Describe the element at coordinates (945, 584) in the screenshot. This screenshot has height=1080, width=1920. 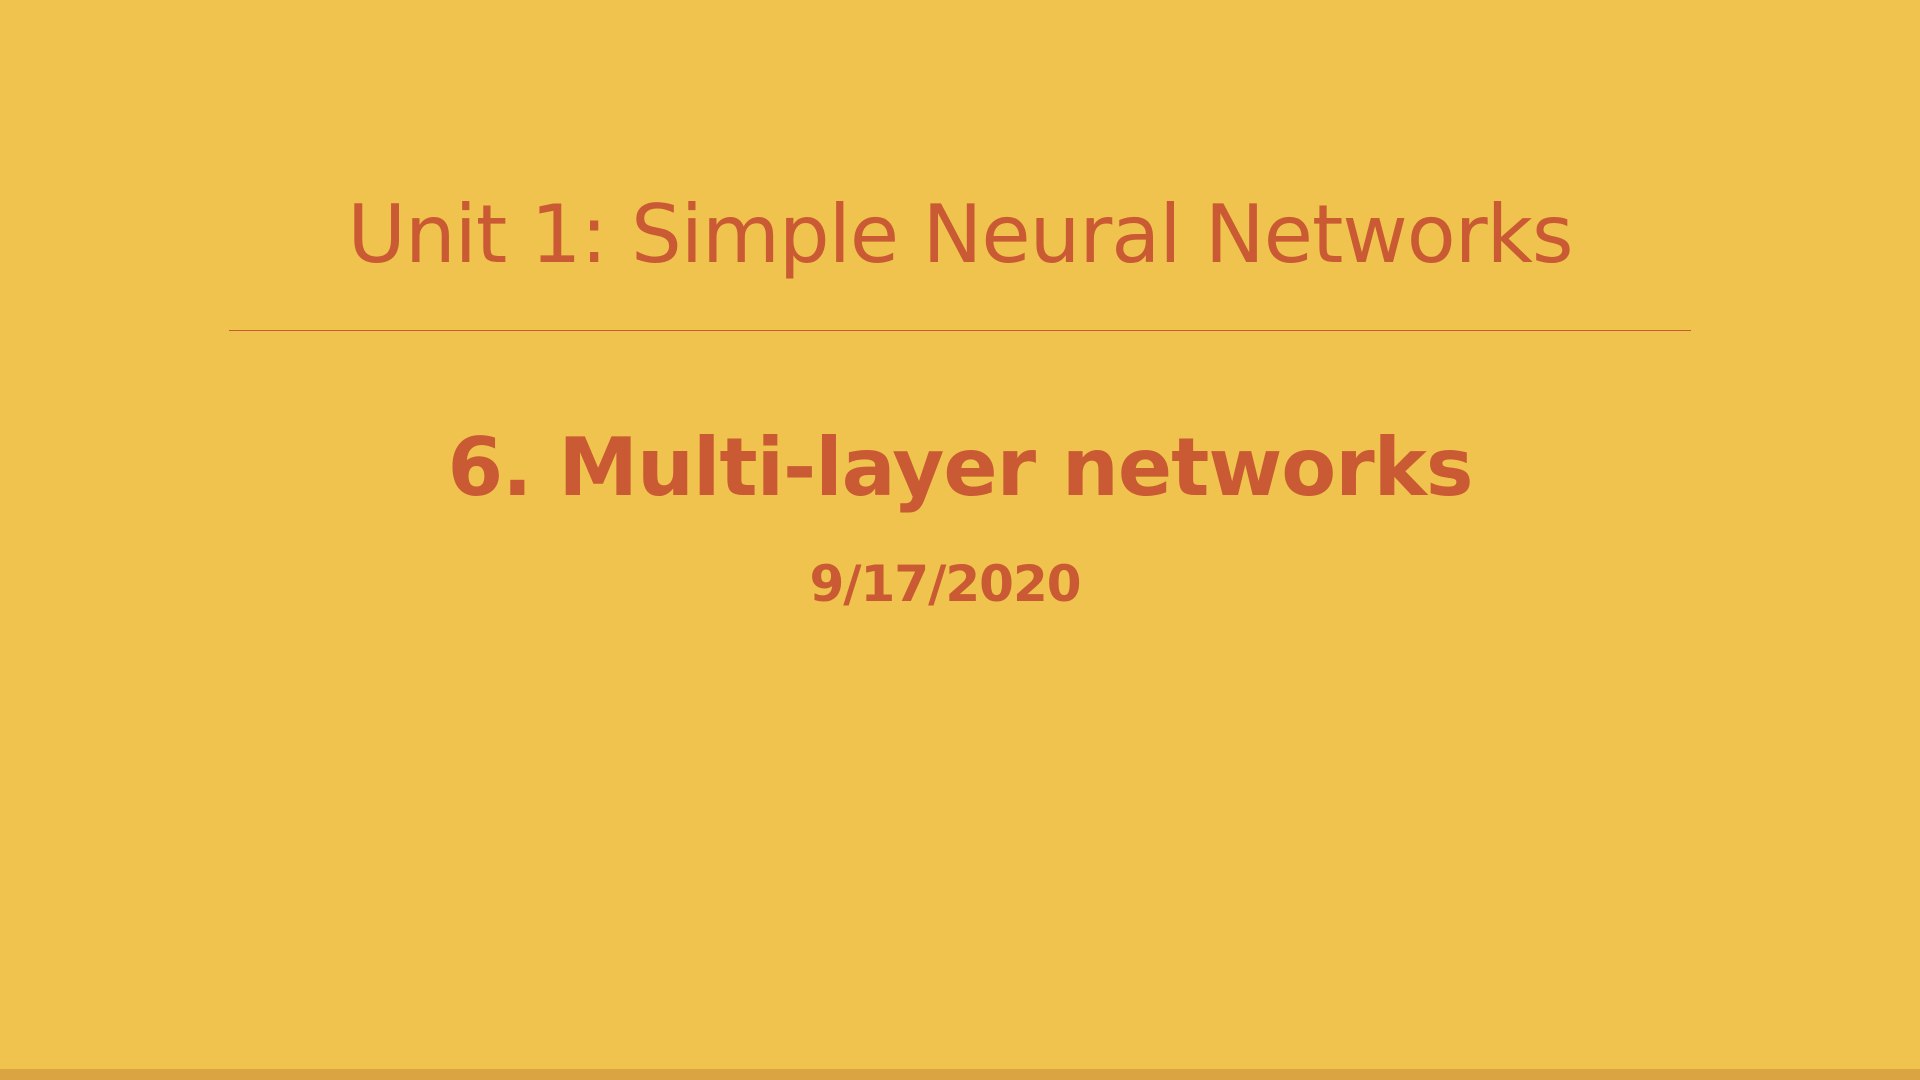
I see `slide-date: 9/17/2020` at that location.